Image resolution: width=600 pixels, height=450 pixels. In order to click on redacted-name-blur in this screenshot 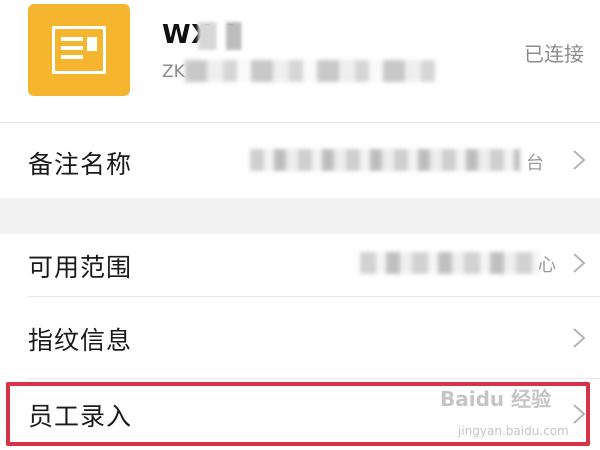, I will do `click(229, 36)`.